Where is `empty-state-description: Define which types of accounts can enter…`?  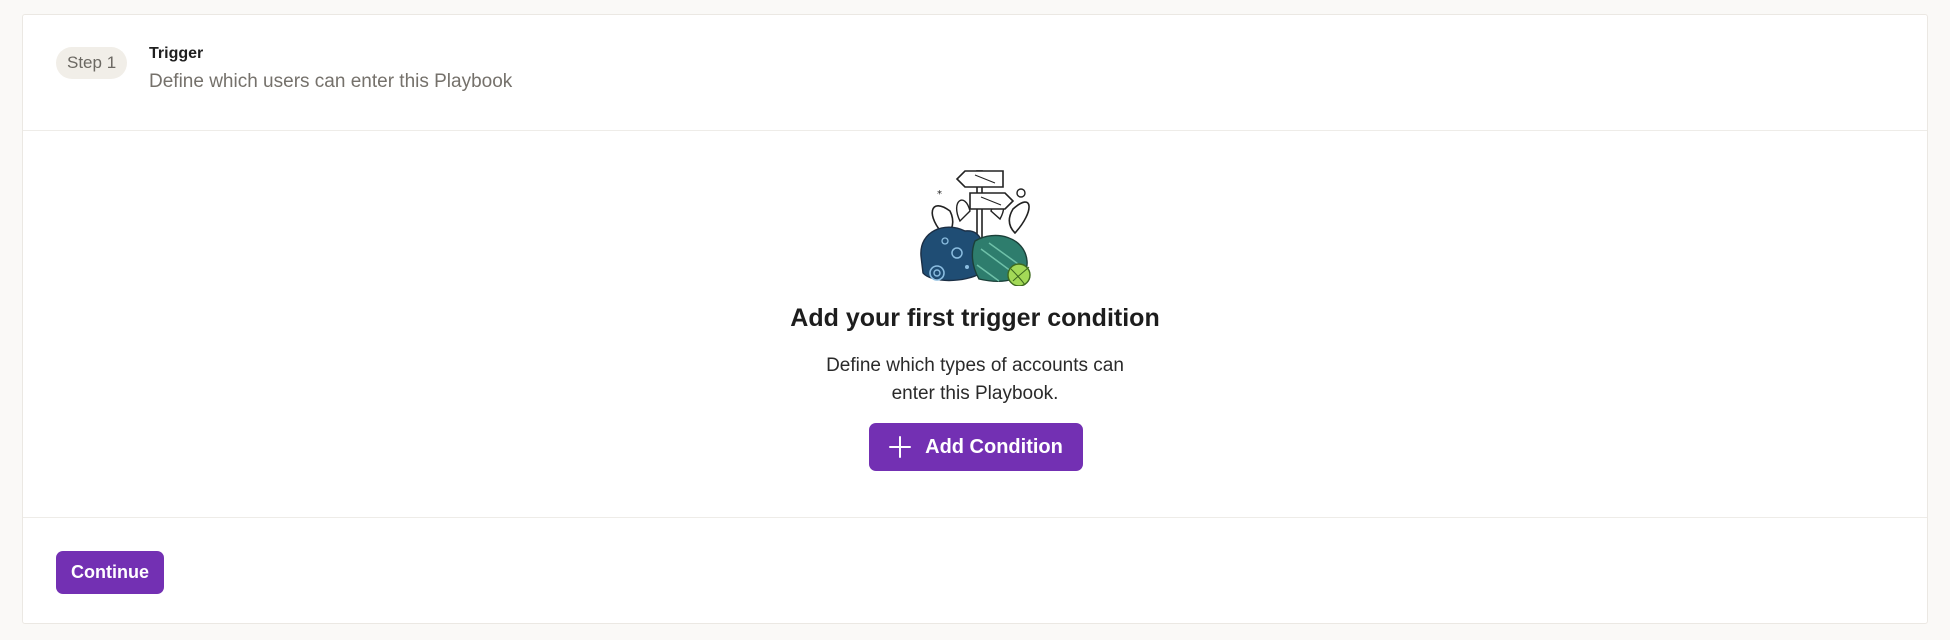 empty-state-description: Define which types of accounts can enter… is located at coordinates (975, 379).